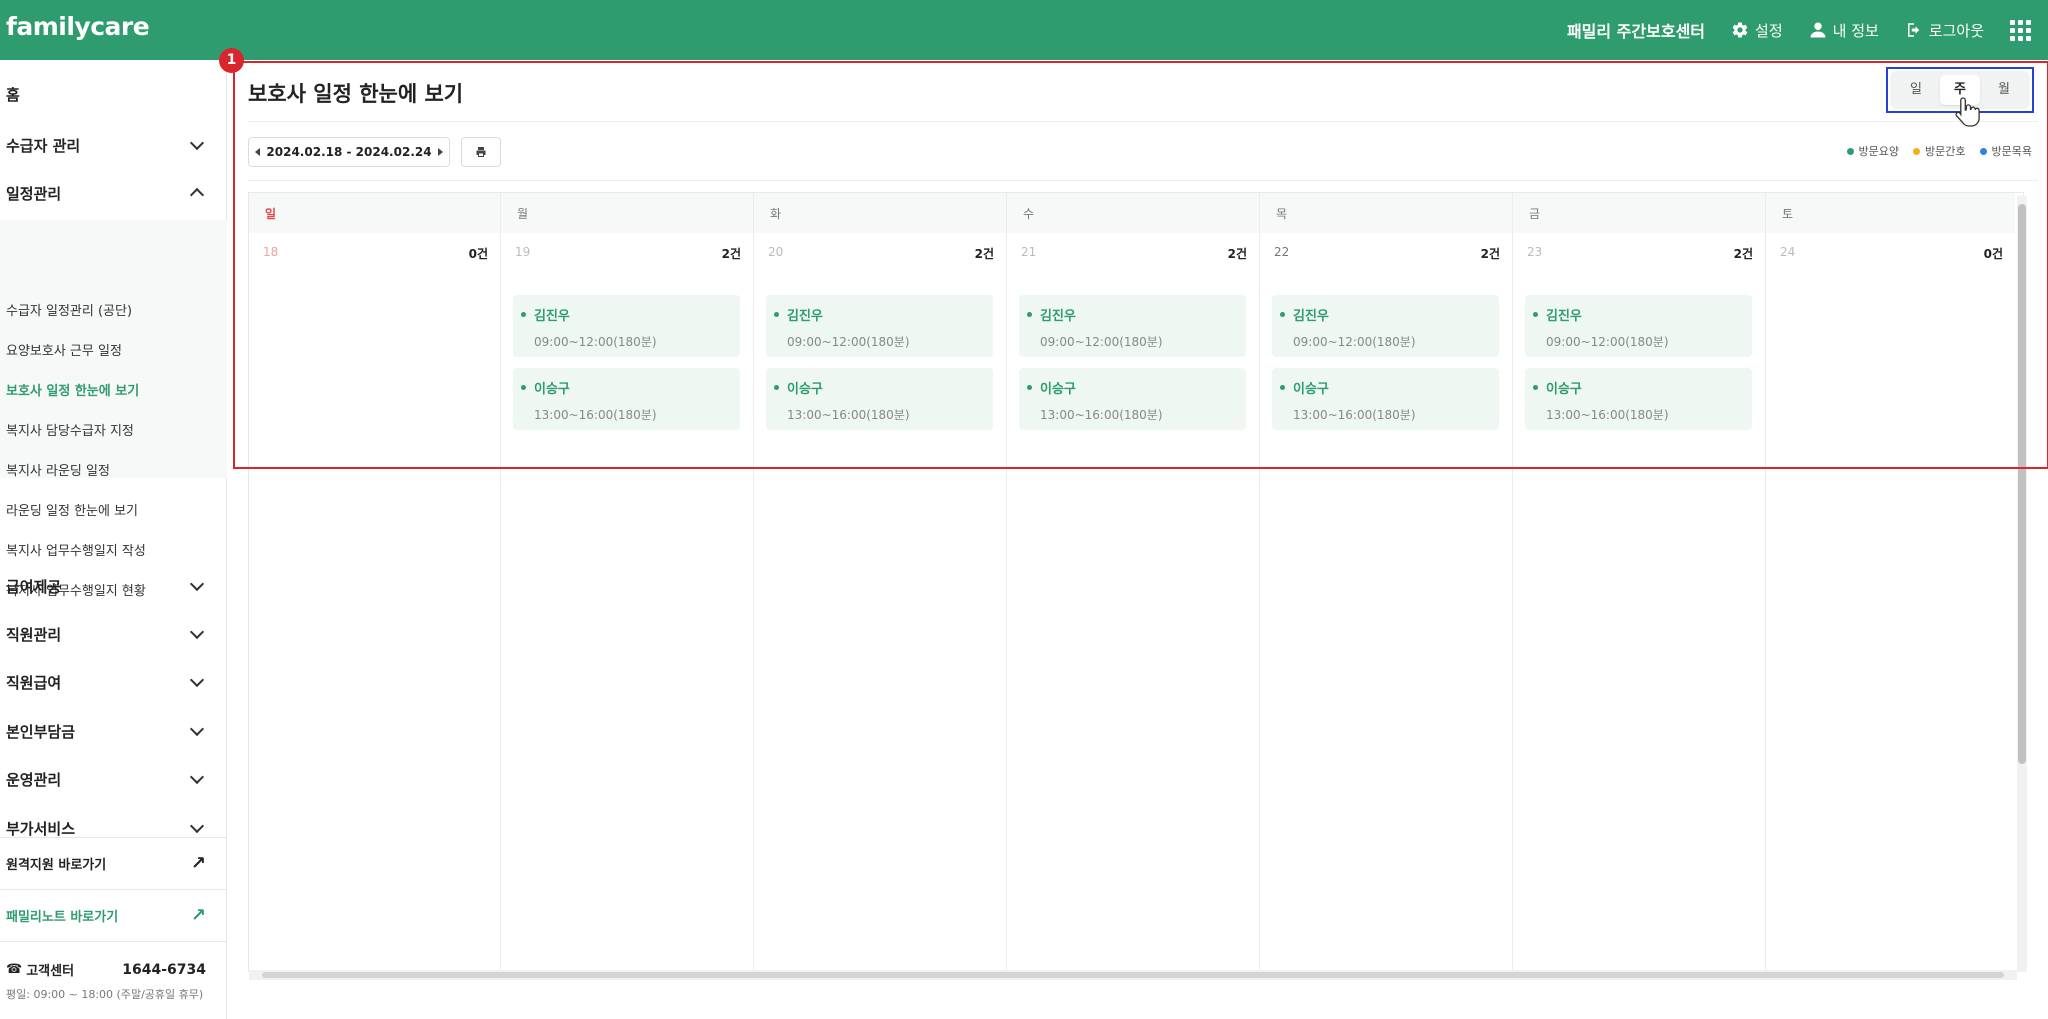 Image resolution: width=2048 pixels, height=1019 pixels. I want to click on sidebar-group-staff-management: 직원관리, so click(106, 634).